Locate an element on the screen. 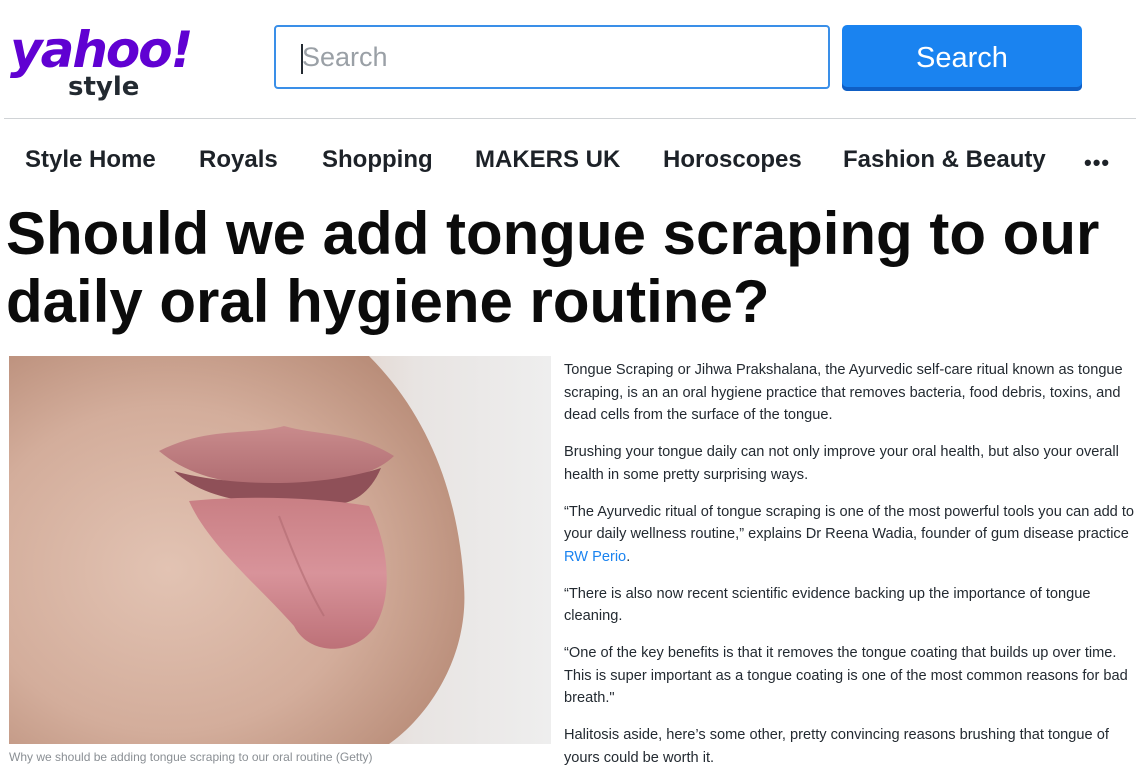 The width and height of the screenshot is (1146, 784). rw-perio-link: RW Perio is located at coordinates (595, 557).